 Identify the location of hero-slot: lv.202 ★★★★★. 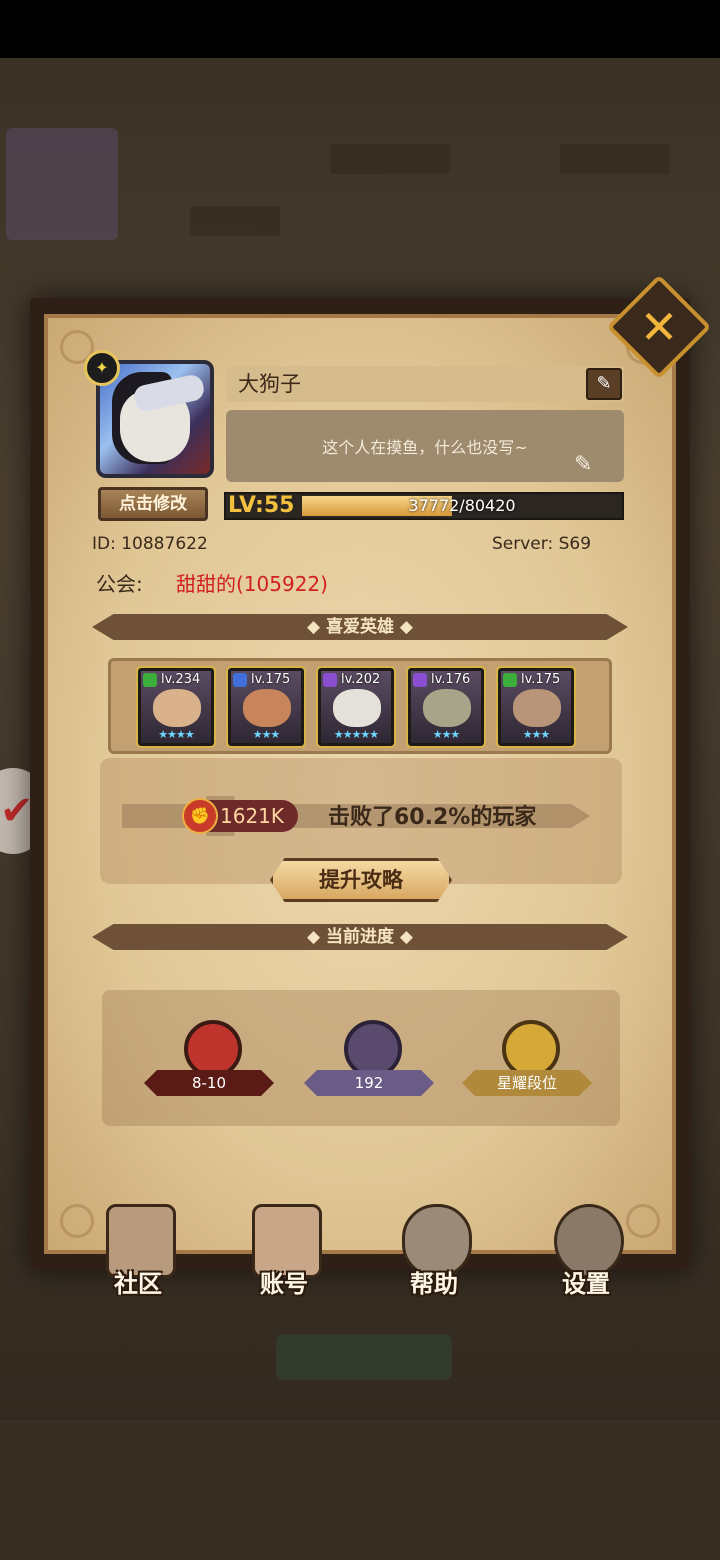
(356, 707).